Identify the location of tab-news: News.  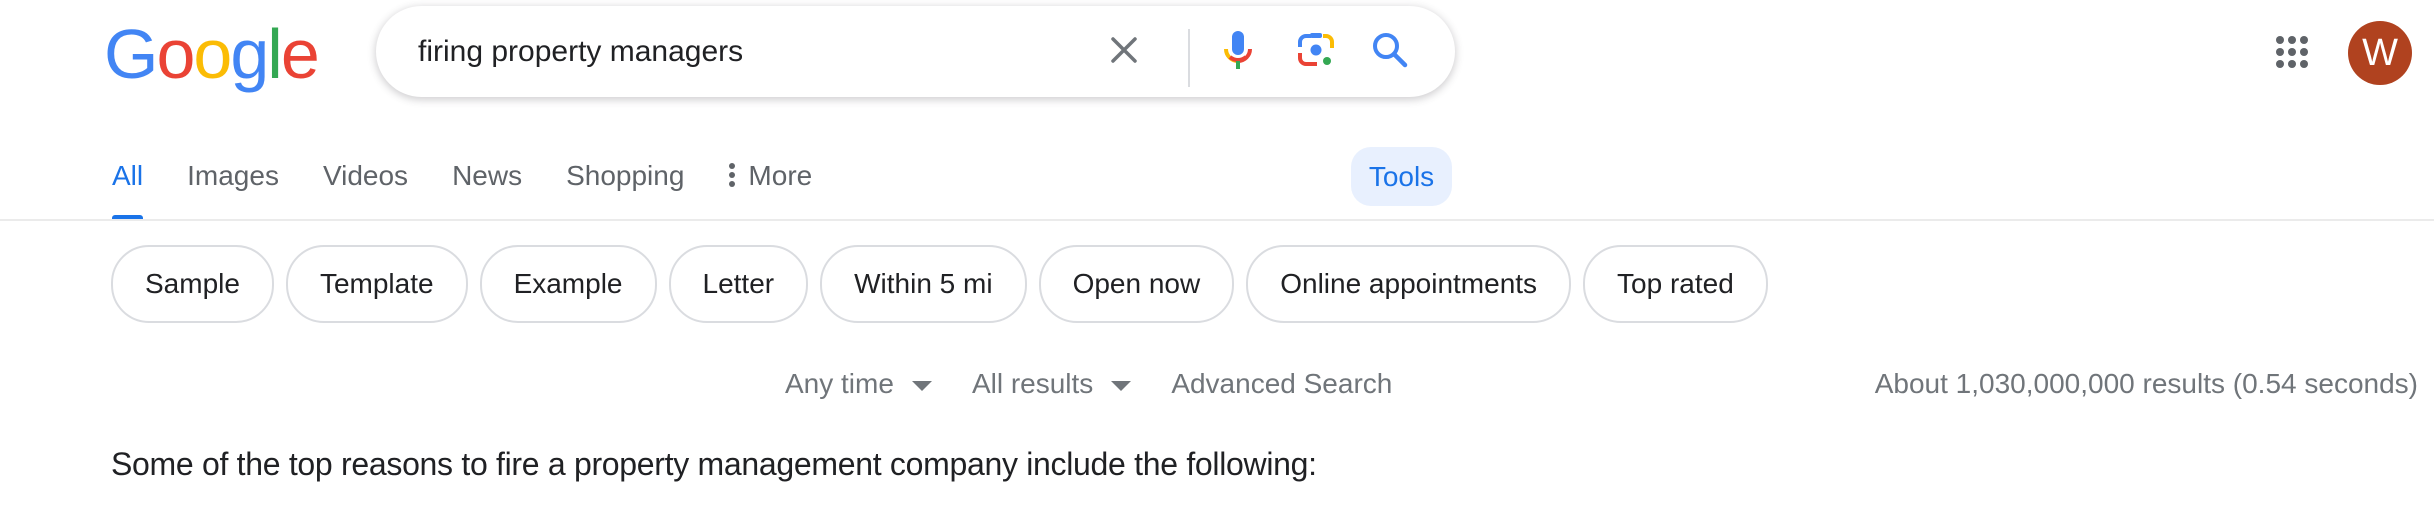
(487, 185).